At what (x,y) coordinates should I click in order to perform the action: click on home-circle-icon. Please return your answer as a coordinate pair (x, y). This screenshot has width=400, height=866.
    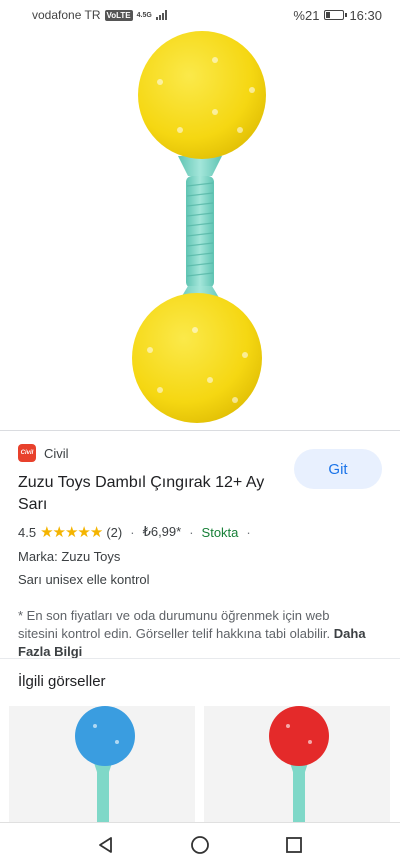
    Looking at the image, I should click on (200, 845).